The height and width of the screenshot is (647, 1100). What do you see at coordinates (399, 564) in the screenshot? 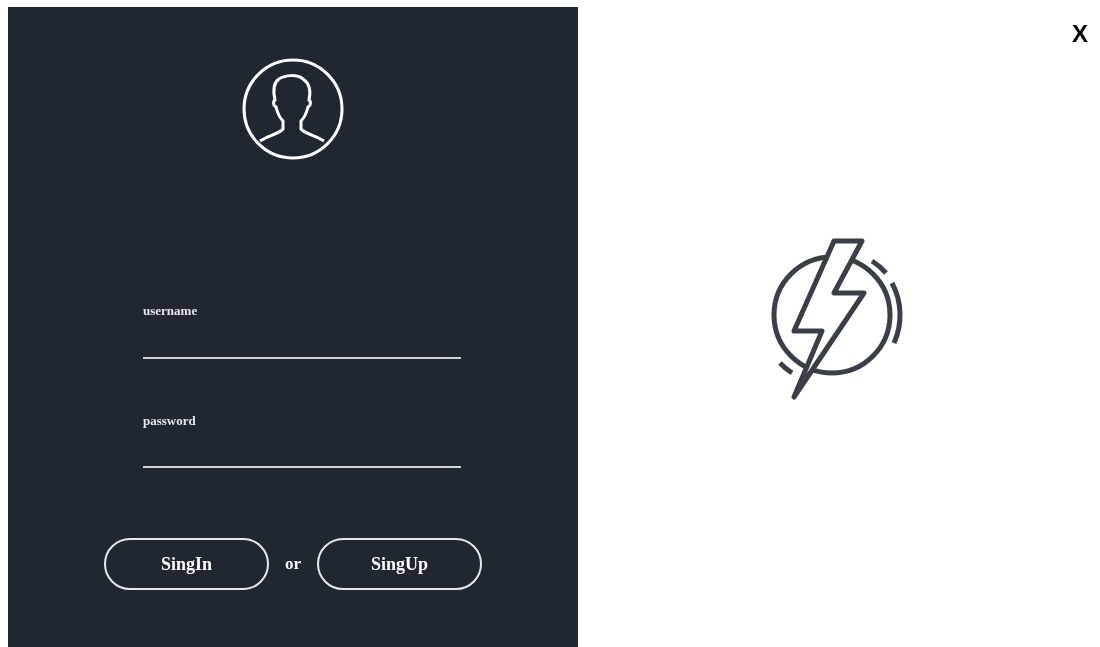
I see `sign-up-button: SingUp` at bounding box center [399, 564].